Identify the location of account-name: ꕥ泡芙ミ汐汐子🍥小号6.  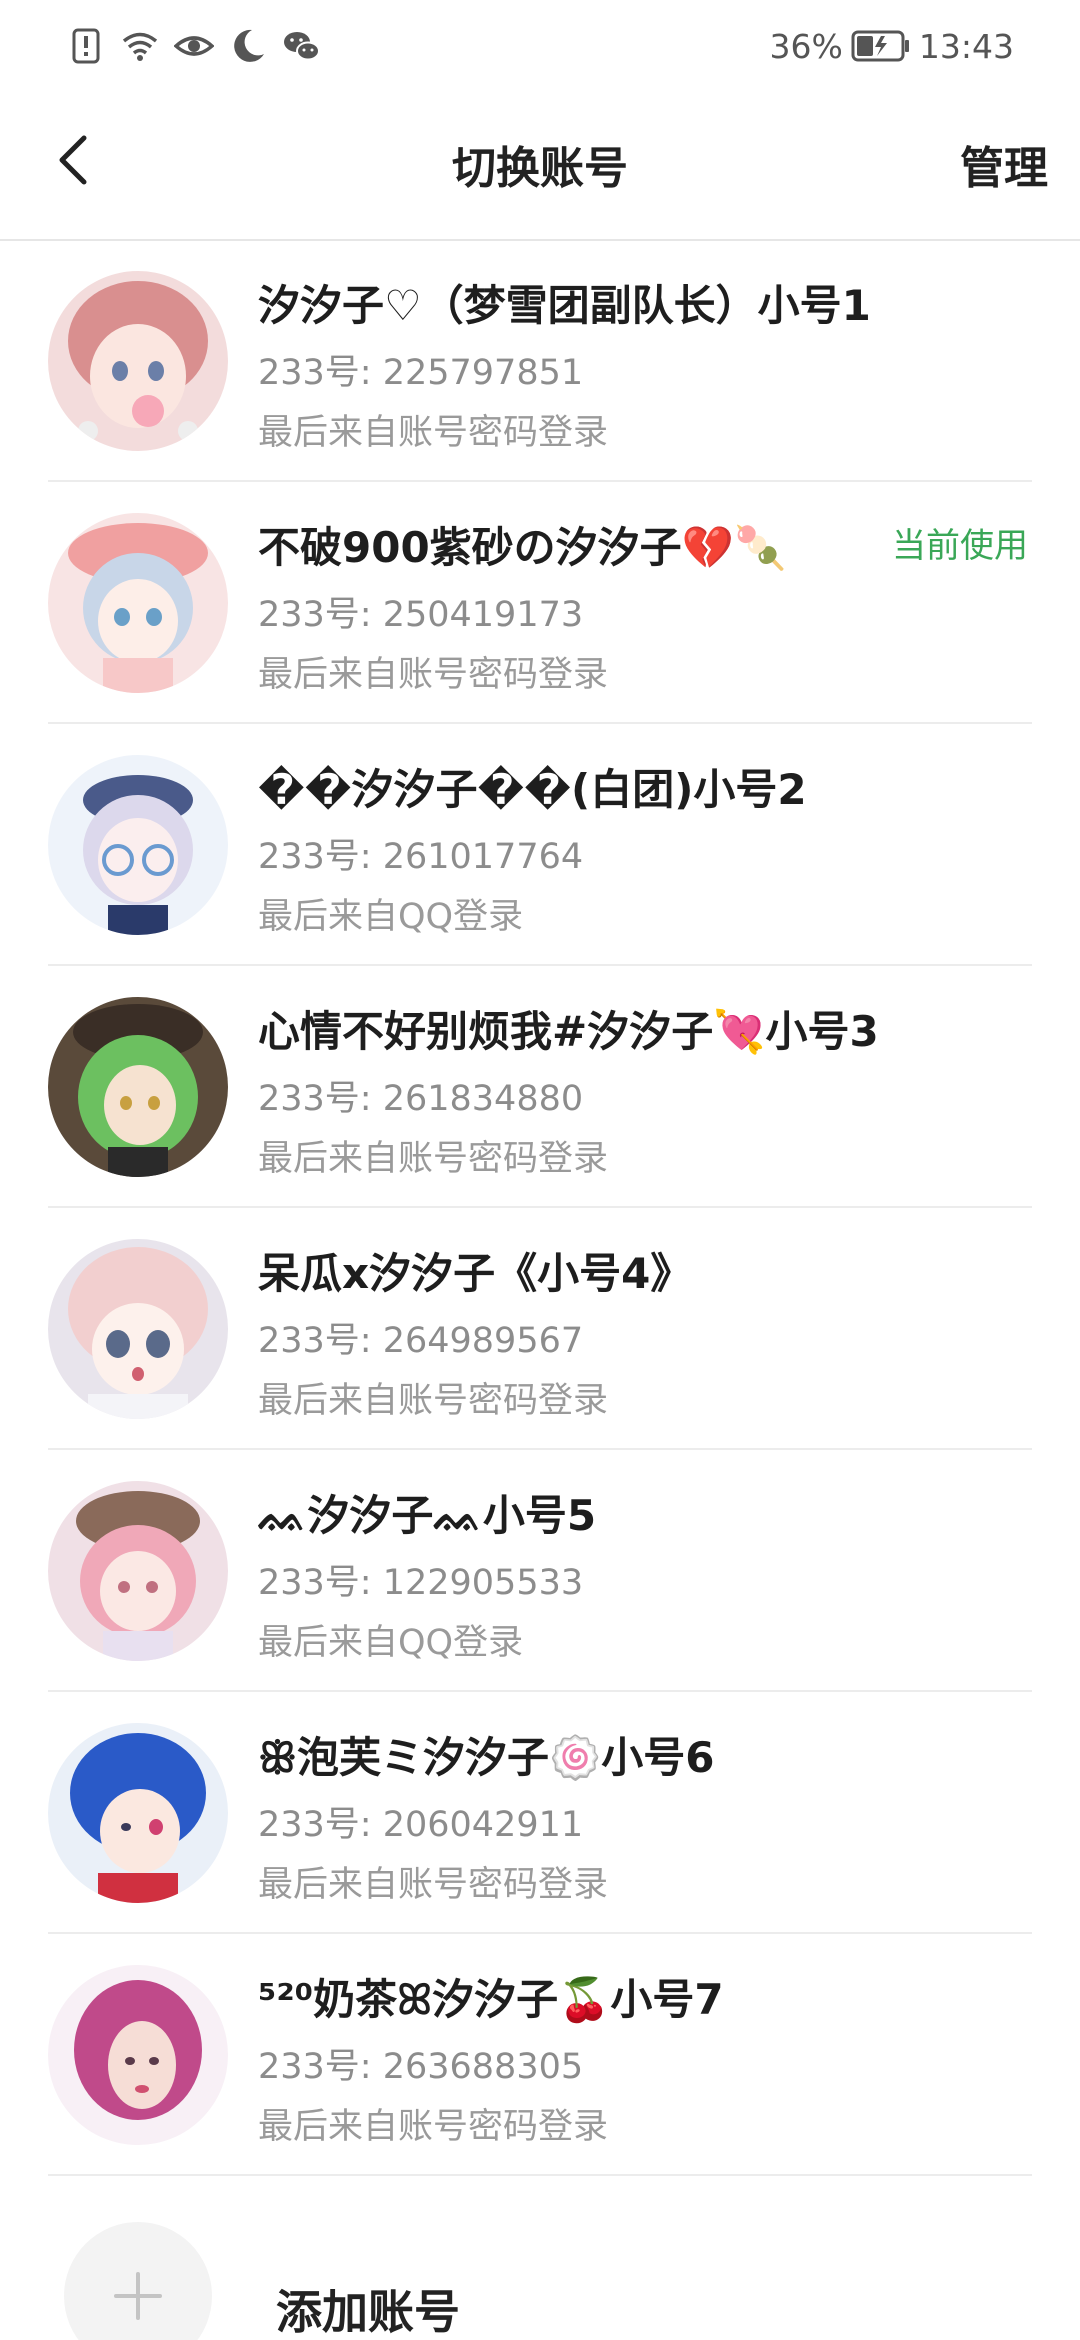
(486, 1757).